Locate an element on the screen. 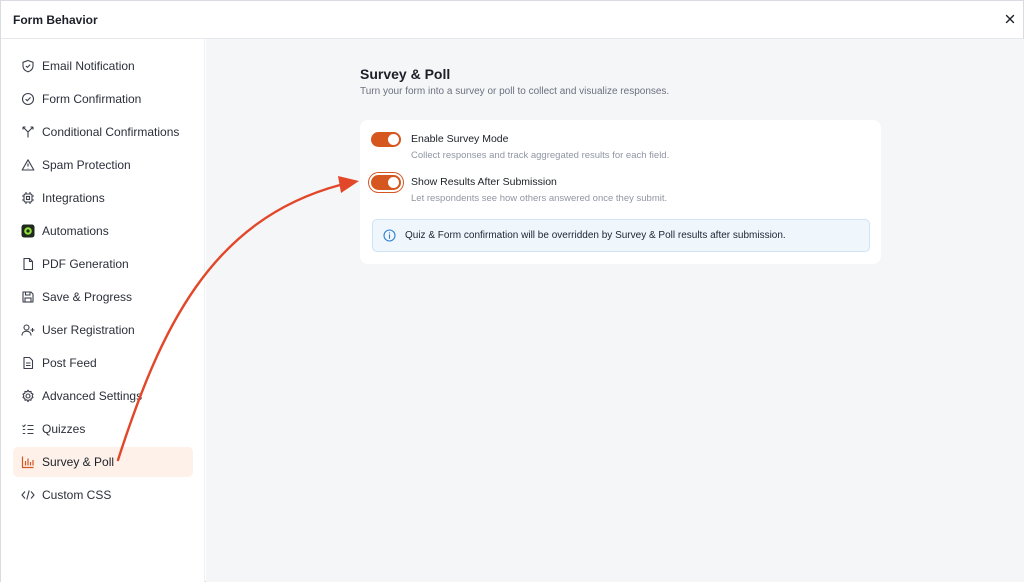 The height and width of the screenshot is (582, 1024). close-icon is located at coordinates (1010, 19).